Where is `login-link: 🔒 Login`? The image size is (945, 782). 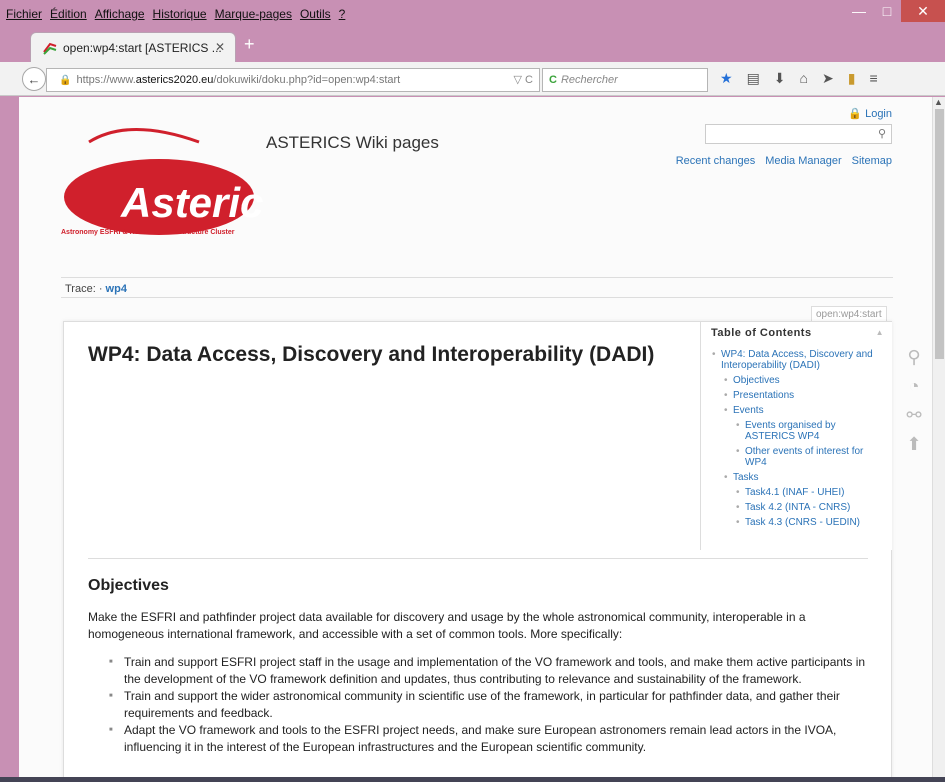 login-link: 🔒 Login is located at coordinates (870, 113).